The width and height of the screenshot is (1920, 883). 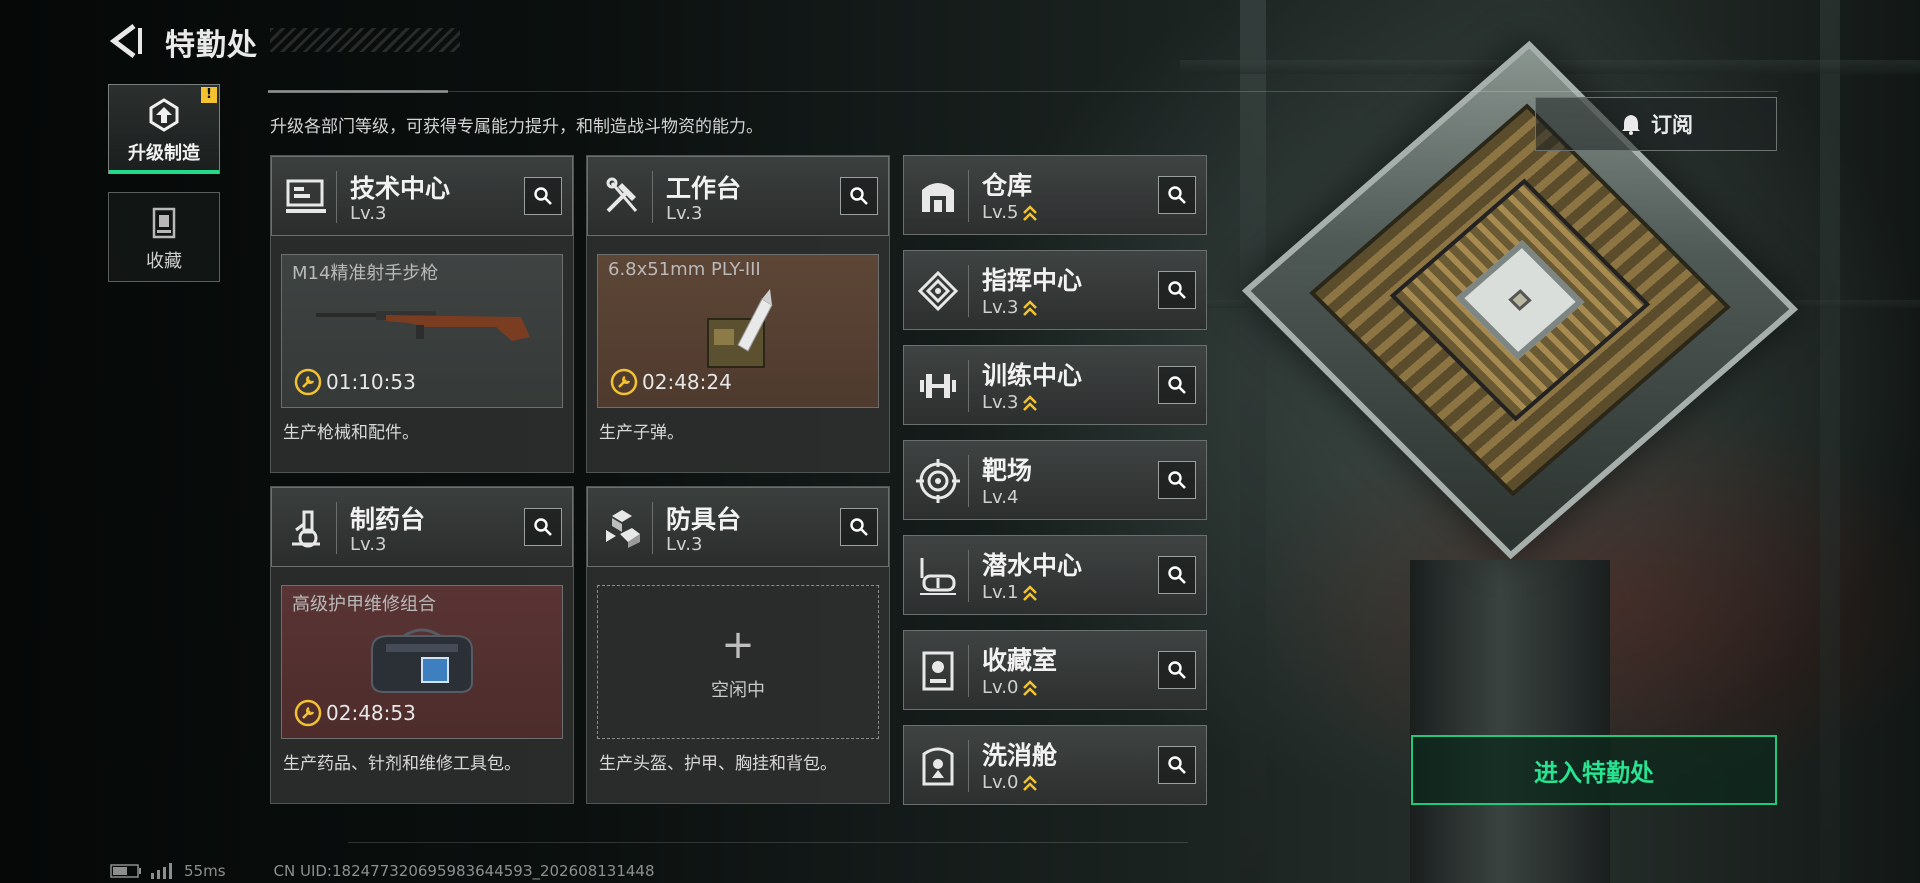 I want to click on microscope-icon, so click(x=306, y=529).